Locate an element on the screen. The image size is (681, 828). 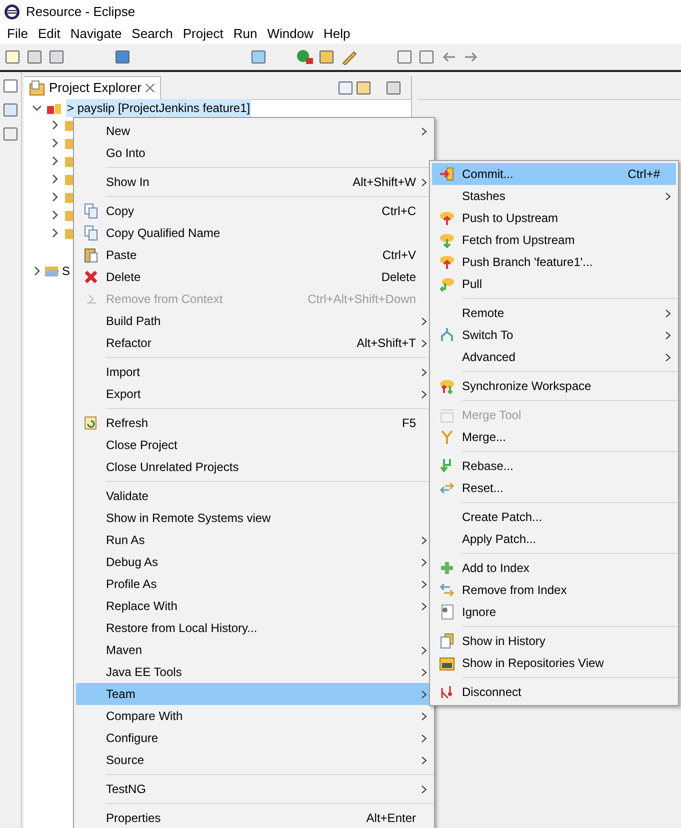
history-icon is located at coordinates (447, 641).